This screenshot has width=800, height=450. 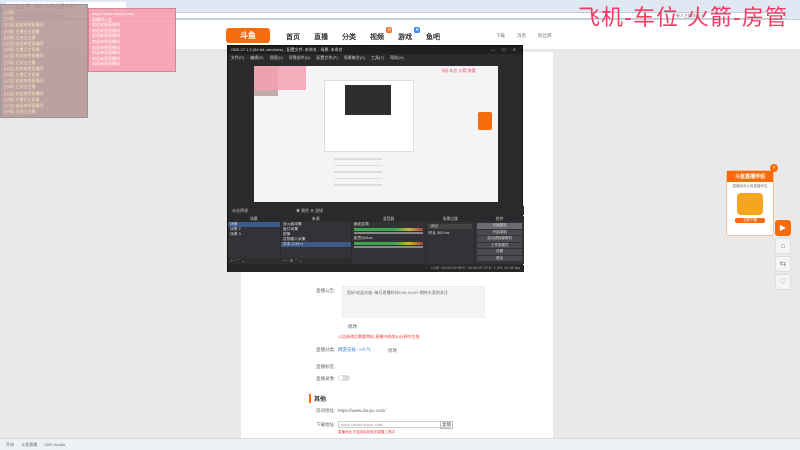 I want to click on preview-notice-overlay, so click(x=280, y=78).